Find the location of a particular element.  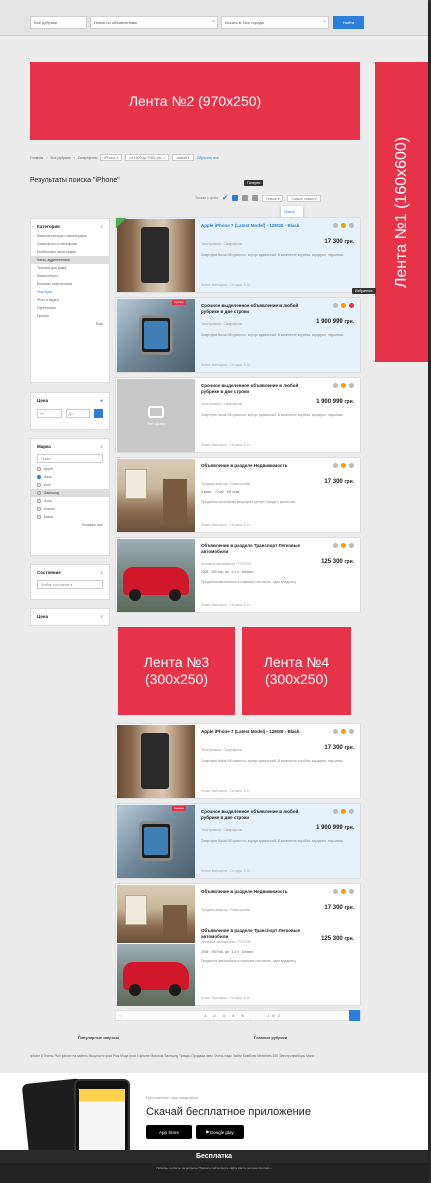

category-item: Фото и видео is located at coordinates (70, 300).